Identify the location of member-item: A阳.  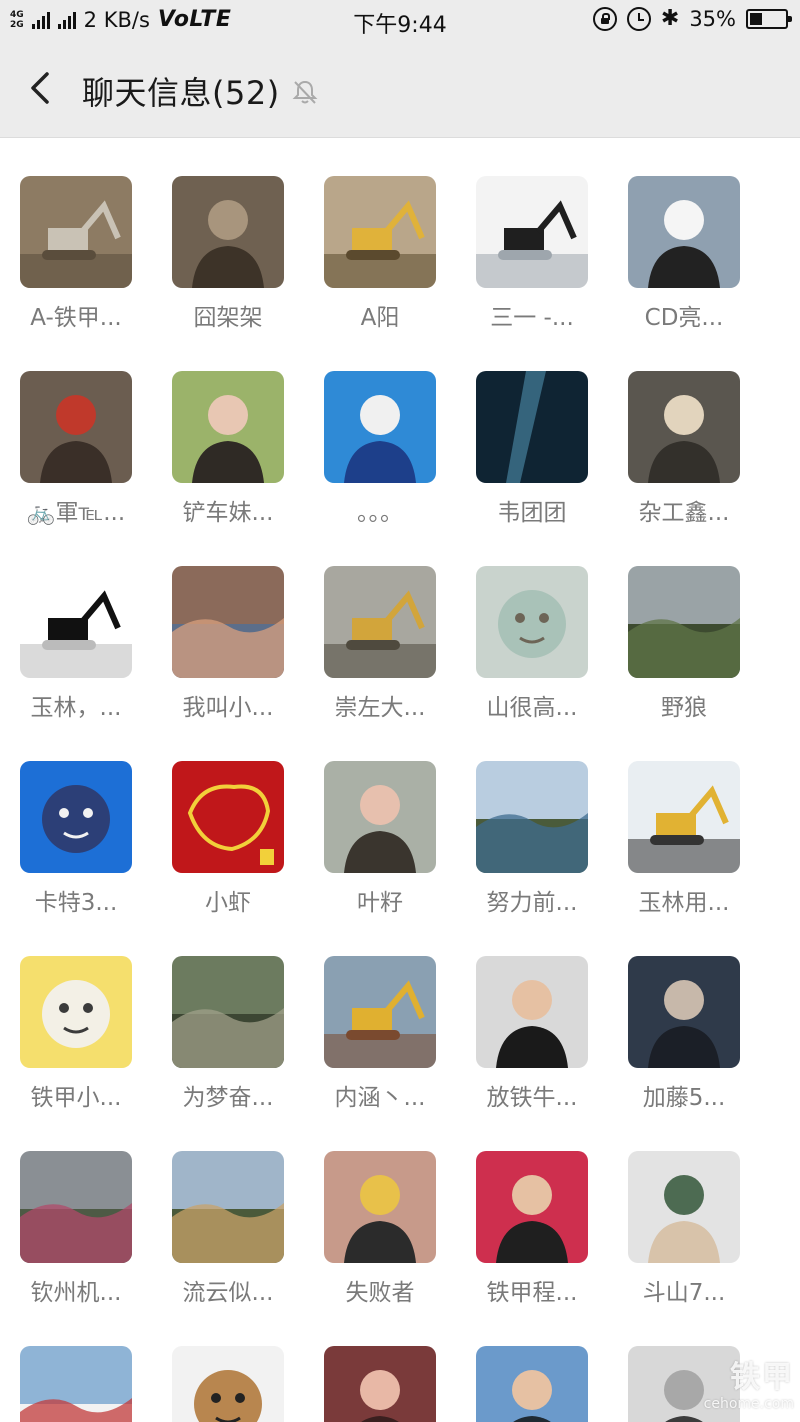
(374, 234).